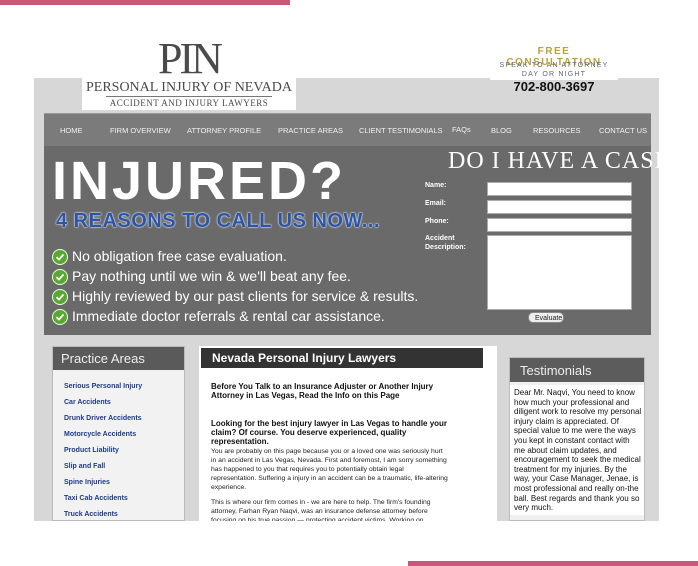 This screenshot has width=698, height=566. I want to click on main-heading: Nevada Personal Injury Lawyers, so click(304, 358).